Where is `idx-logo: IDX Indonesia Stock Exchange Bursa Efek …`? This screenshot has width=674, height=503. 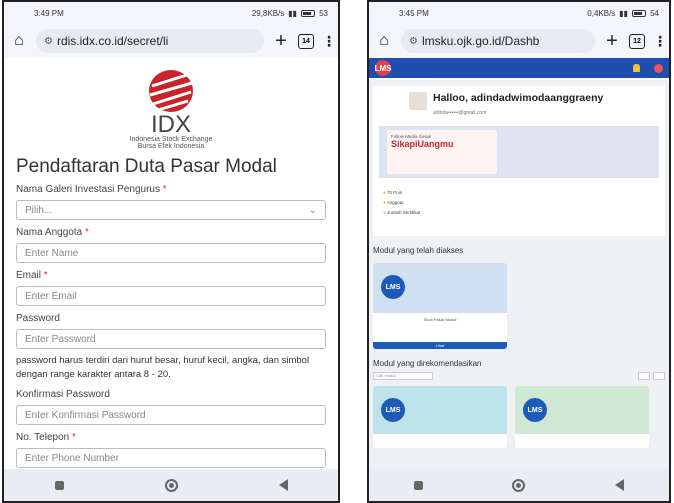 idx-logo: IDX Indonesia Stock Exchange Bursa Efek … is located at coordinates (171, 109).